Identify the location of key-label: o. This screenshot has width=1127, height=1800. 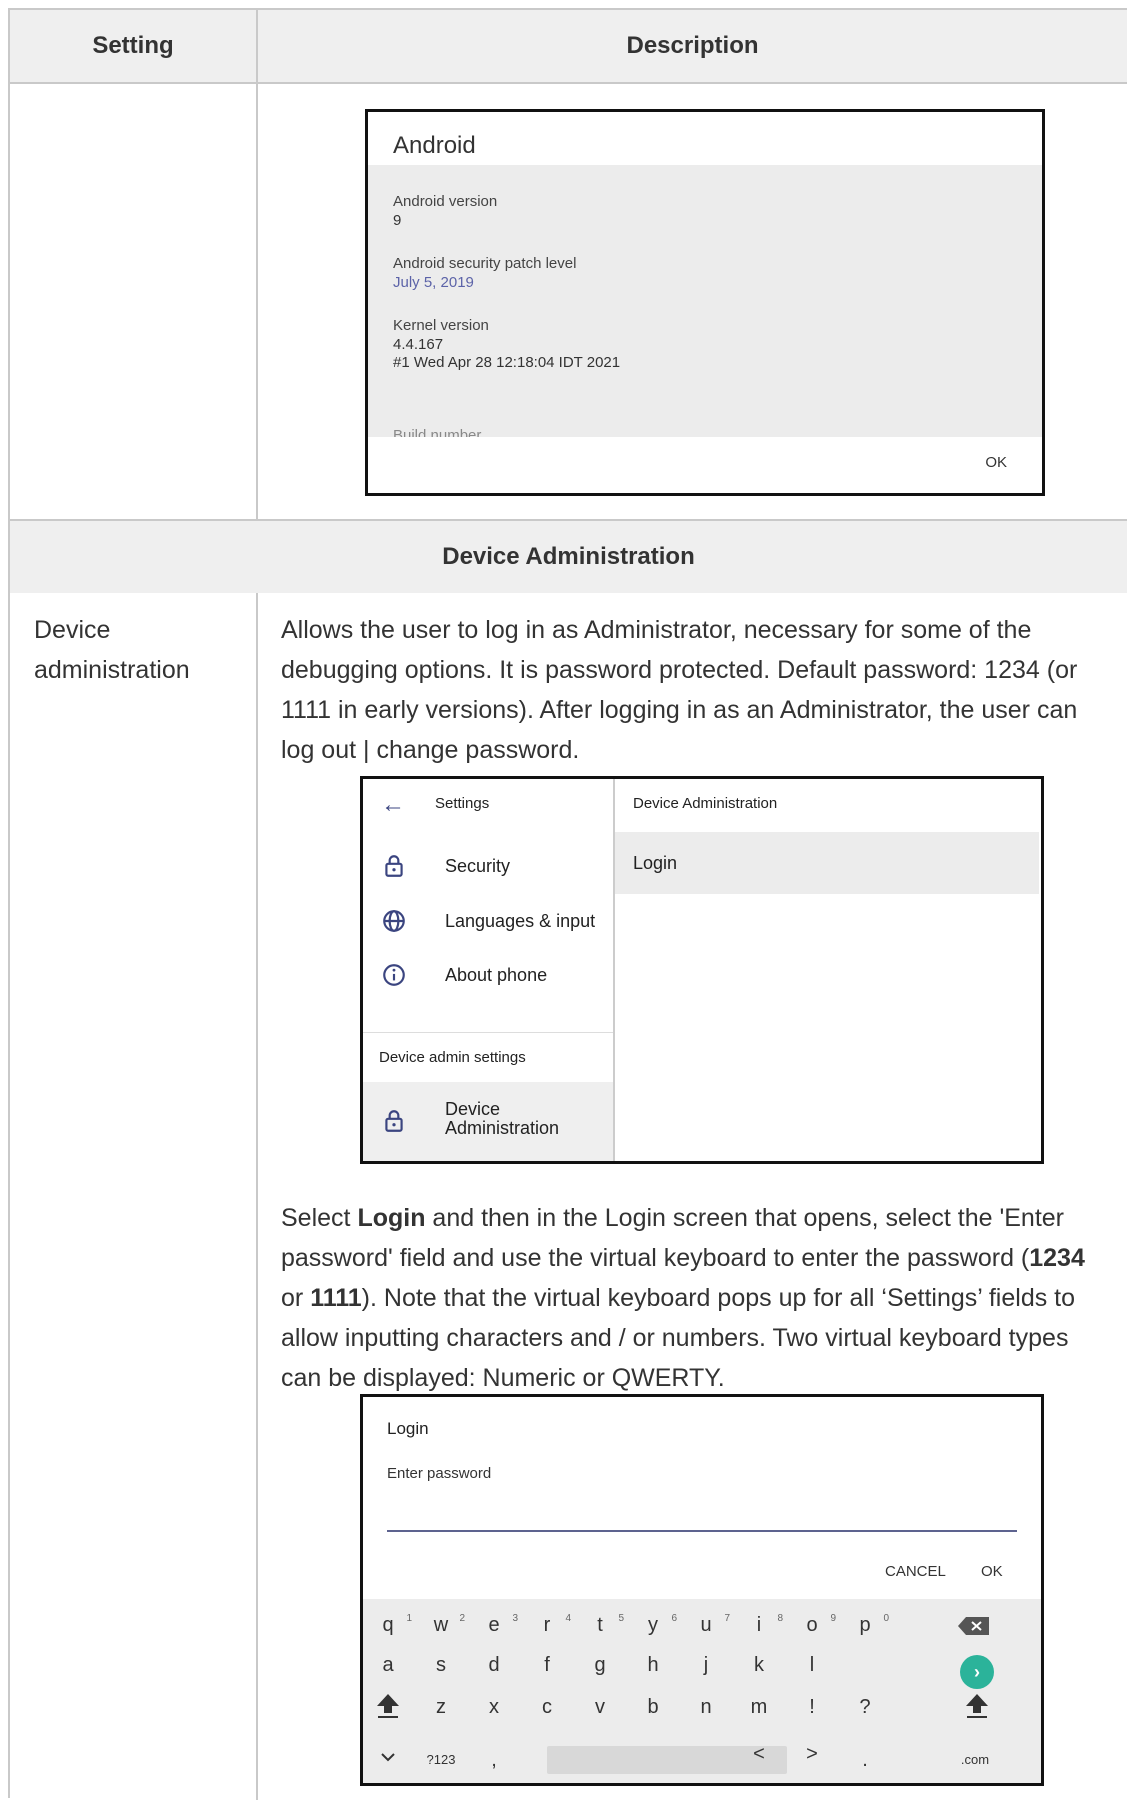
(812, 1625).